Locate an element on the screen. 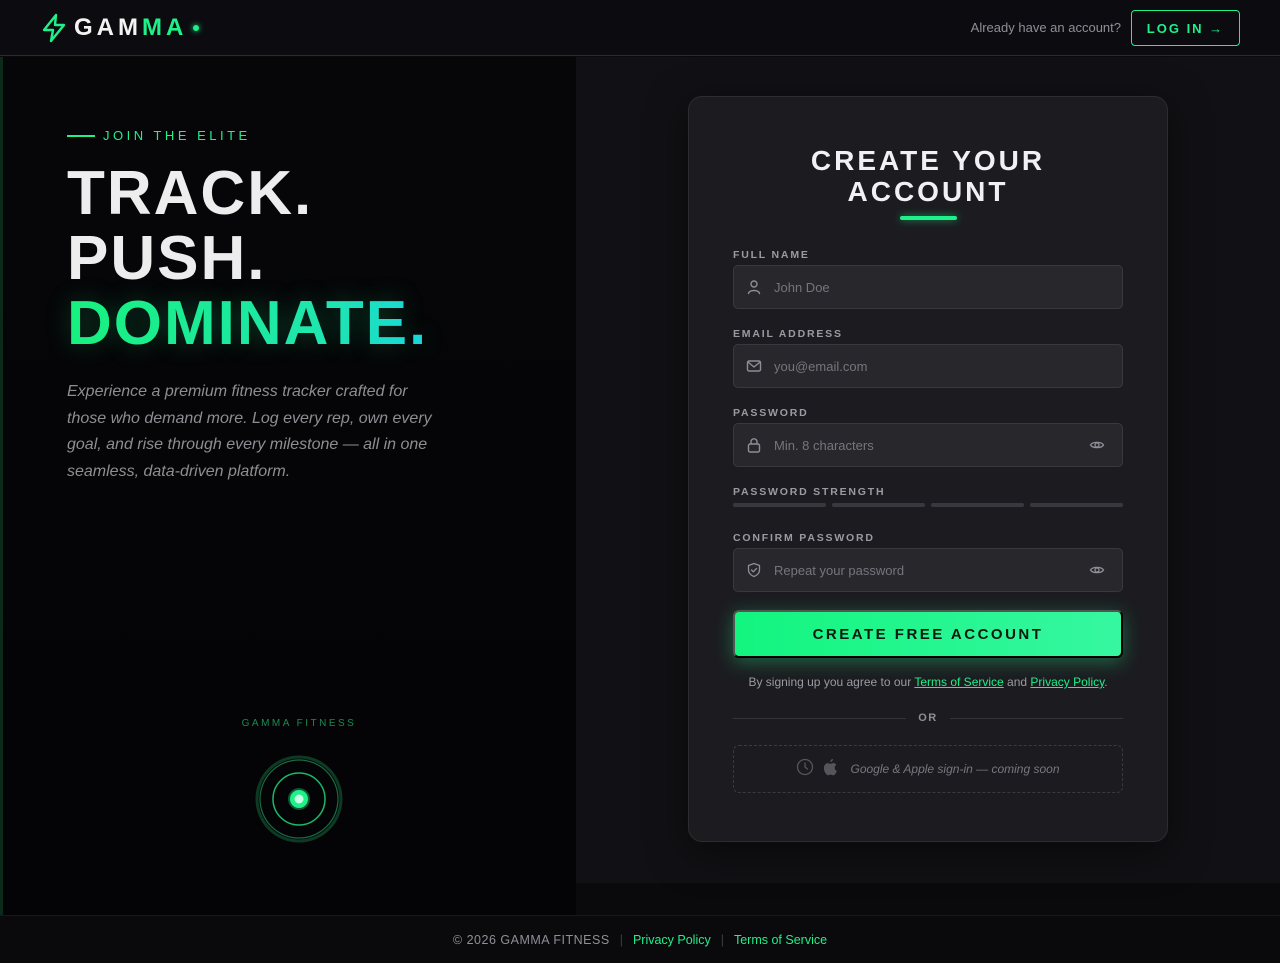  footer-terms-link: Terms of Service is located at coordinates (780, 940).